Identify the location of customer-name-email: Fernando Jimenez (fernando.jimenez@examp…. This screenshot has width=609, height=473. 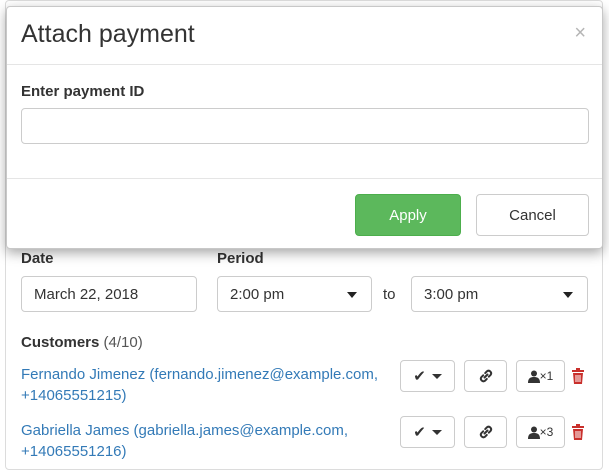
(200, 374).